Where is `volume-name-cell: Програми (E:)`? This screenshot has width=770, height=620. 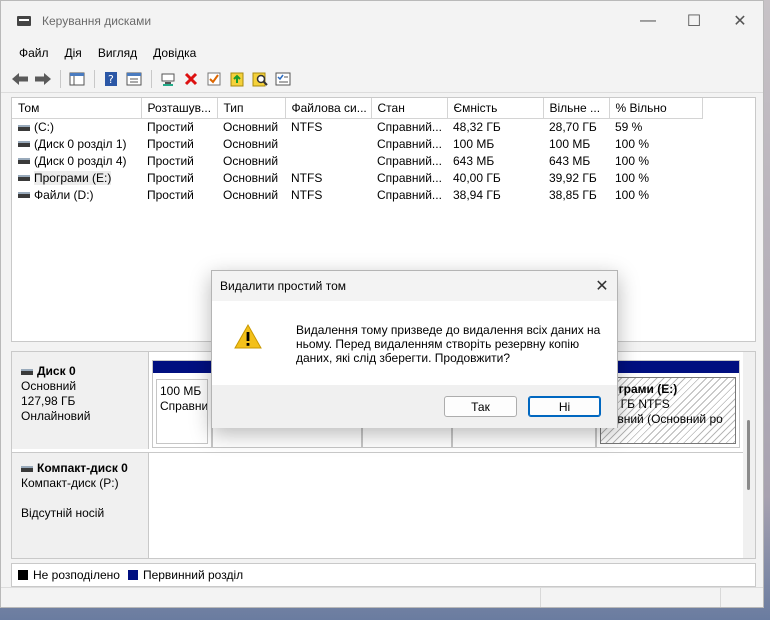
volume-name-cell: Програми (E:) is located at coordinates (76, 177).